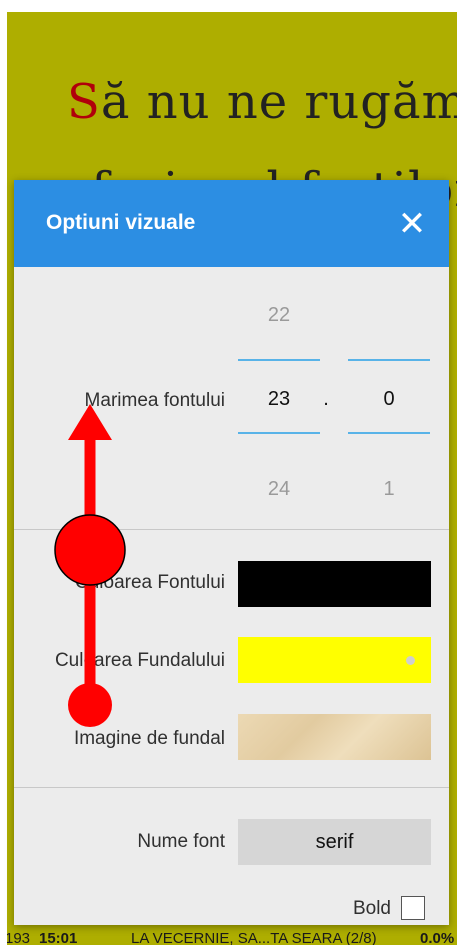 The height and width of the screenshot is (945, 463). What do you see at coordinates (90, 550) in the screenshot?
I see `touch-point-icon` at bounding box center [90, 550].